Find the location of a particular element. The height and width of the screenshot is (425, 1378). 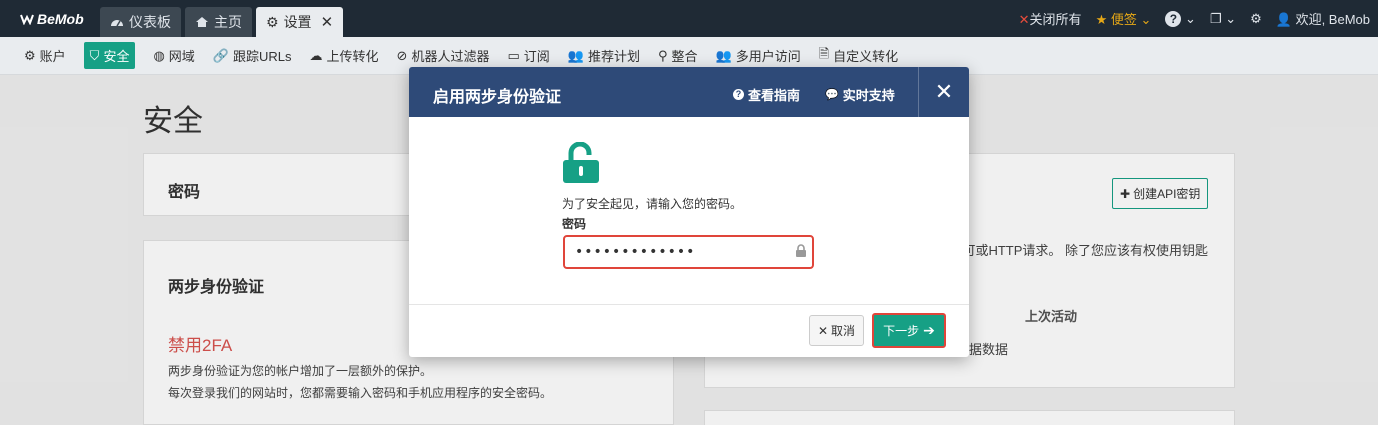

close-tab-icon: ✕ is located at coordinates (327, 22).